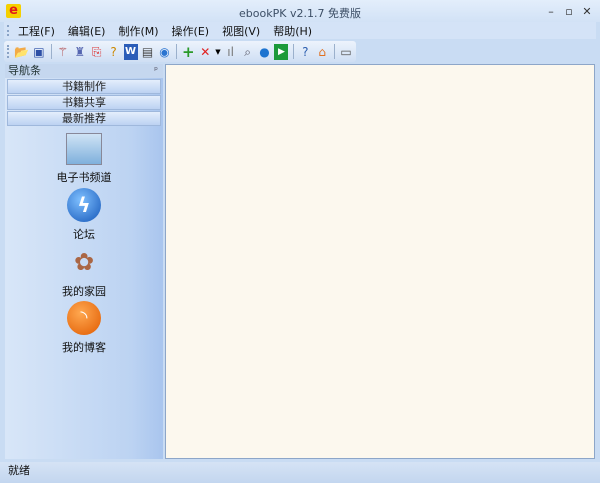 This screenshot has height=483, width=600. I want to click on save-icon: ▣, so click(39, 52).